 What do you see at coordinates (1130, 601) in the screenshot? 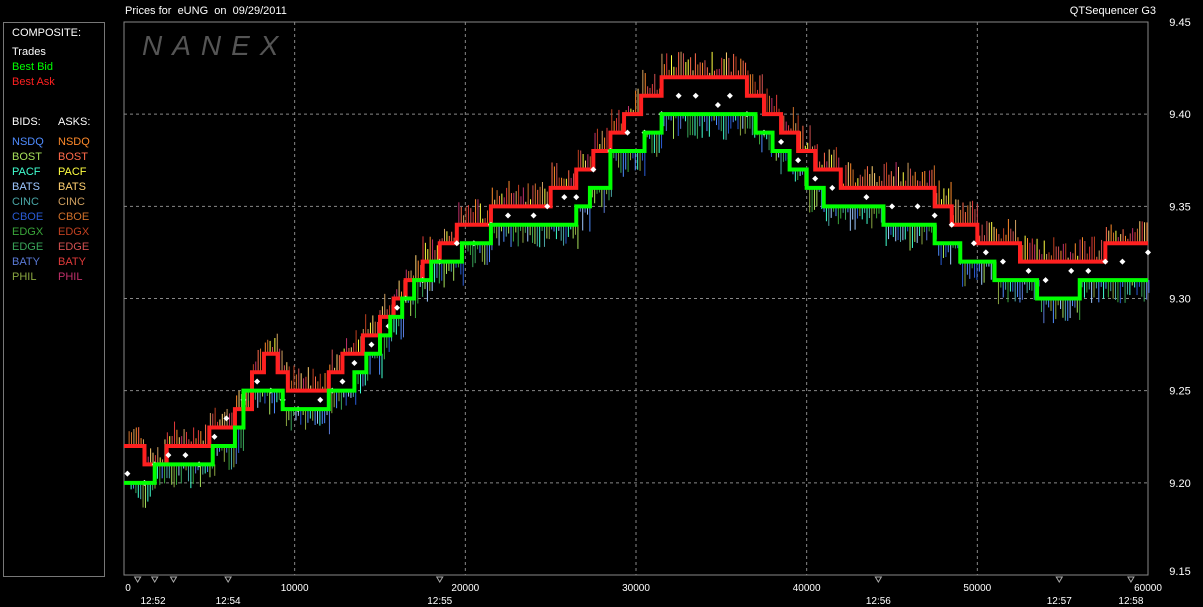
I see `time-label: 12:58` at bounding box center [1130, 601].